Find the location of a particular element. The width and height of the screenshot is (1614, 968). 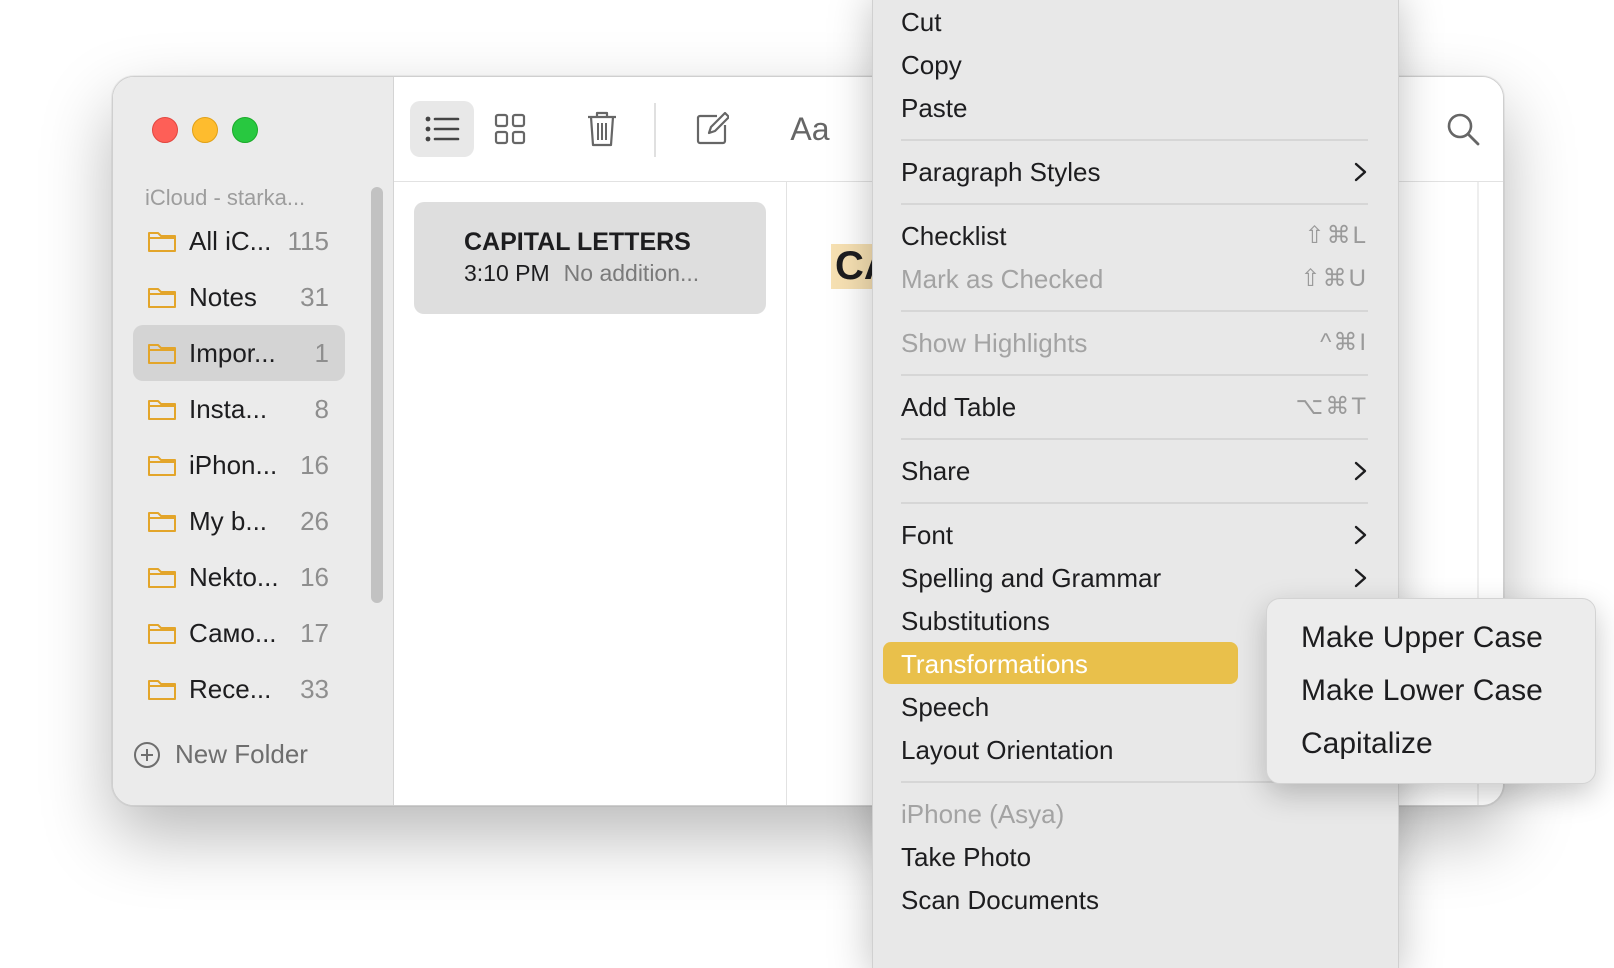

menu-item-copy: Copy is located at coordinates (1125, 64).